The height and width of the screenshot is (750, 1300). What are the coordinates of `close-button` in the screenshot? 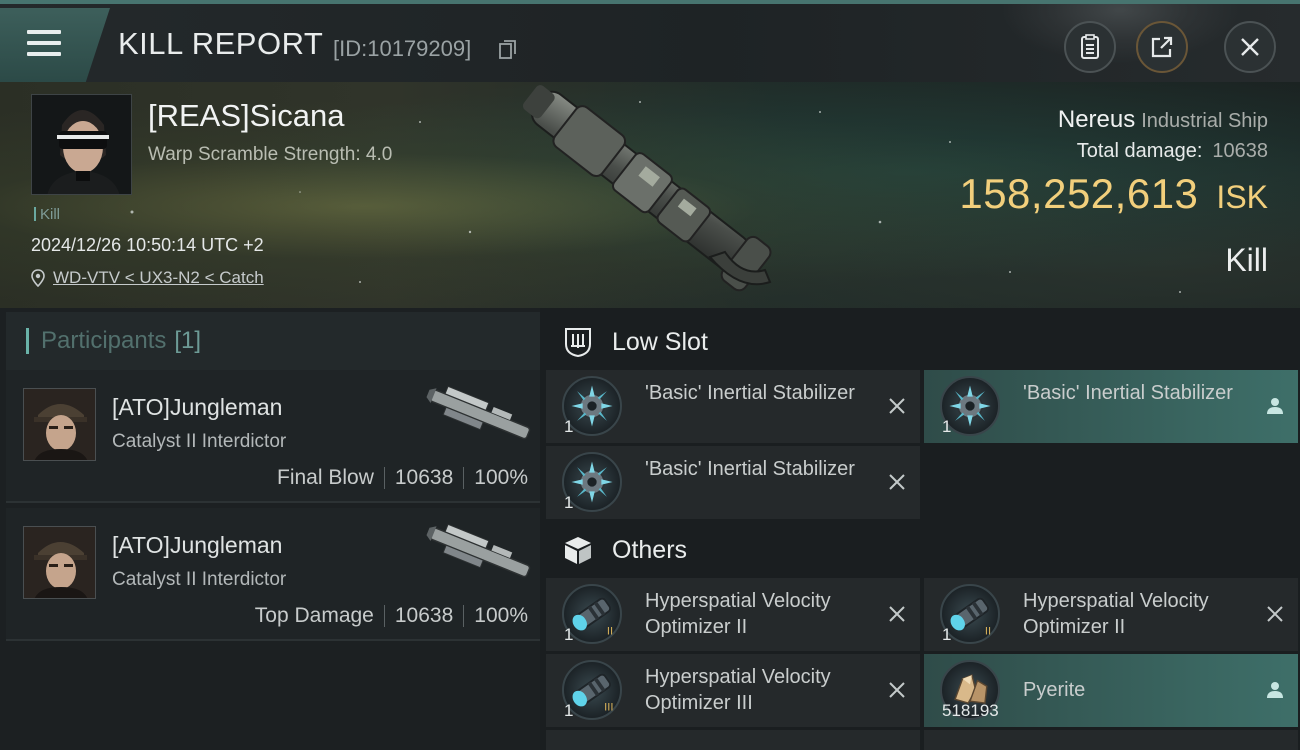 It's located at (1250, 47).